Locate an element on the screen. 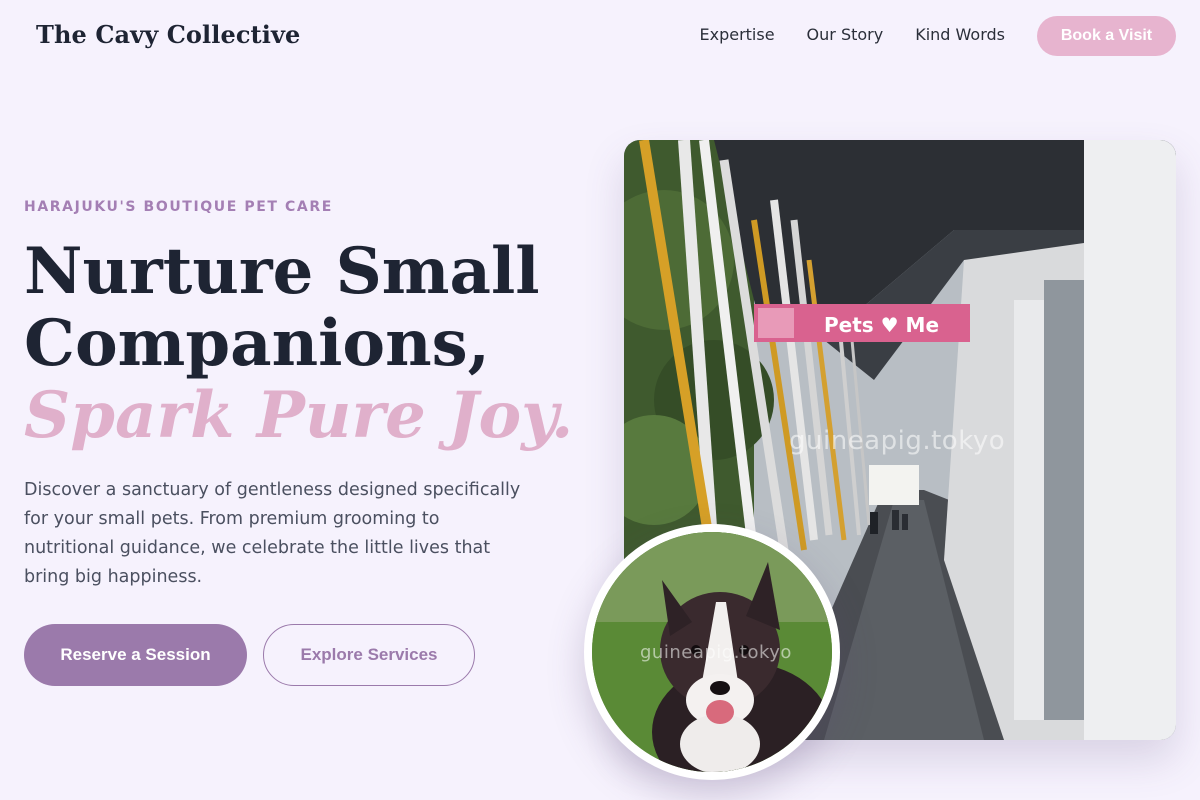 This screenshot has height=800, width=1200. hero-eyebrow: HARAJUKU'S BOUTIQUE PET CARE is located at coordinates (178, 207).